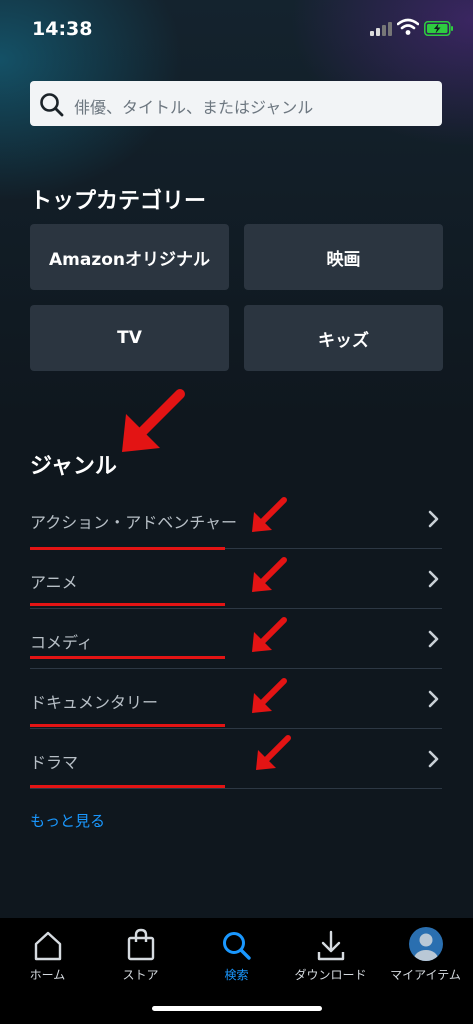  Describe the element at coordinates (330, 975) in the screenshot. I see `tab-label: ダウンロード` at that location.